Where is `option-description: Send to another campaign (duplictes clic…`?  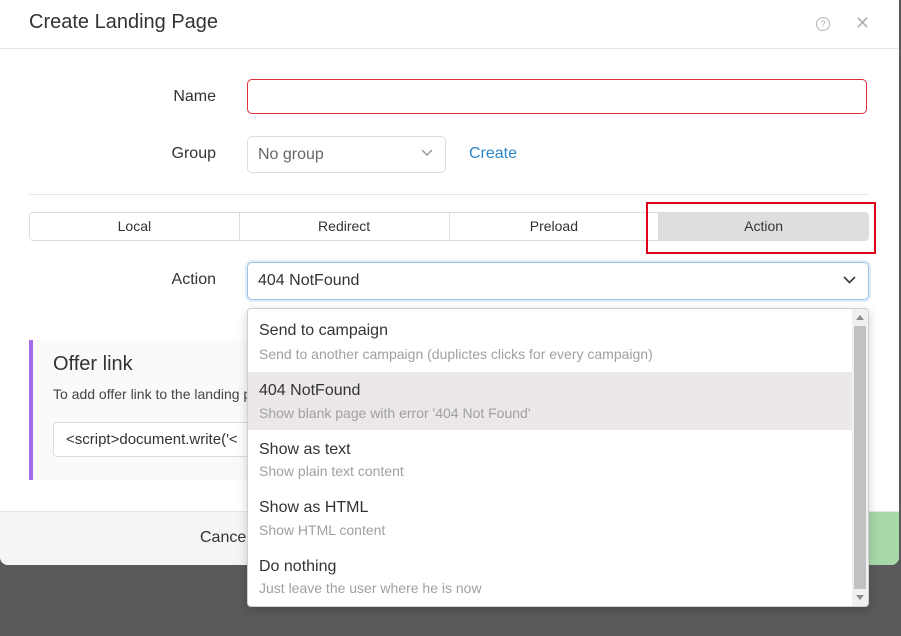 option-description: Send to another campaign (duplictes clic… is located at coordinates (456, 354).